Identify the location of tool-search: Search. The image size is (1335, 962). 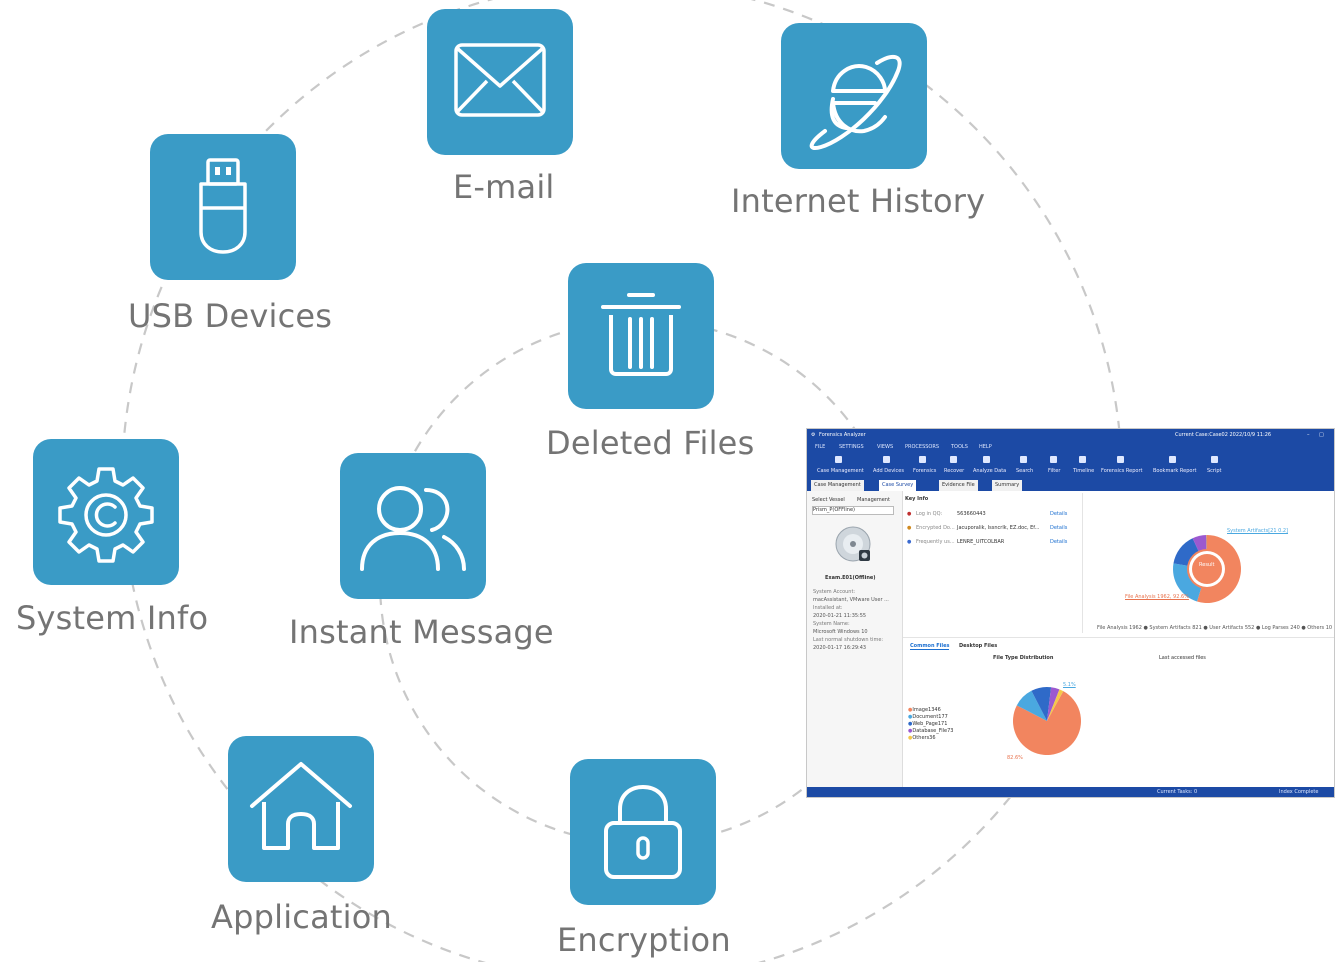
(1024, 471).